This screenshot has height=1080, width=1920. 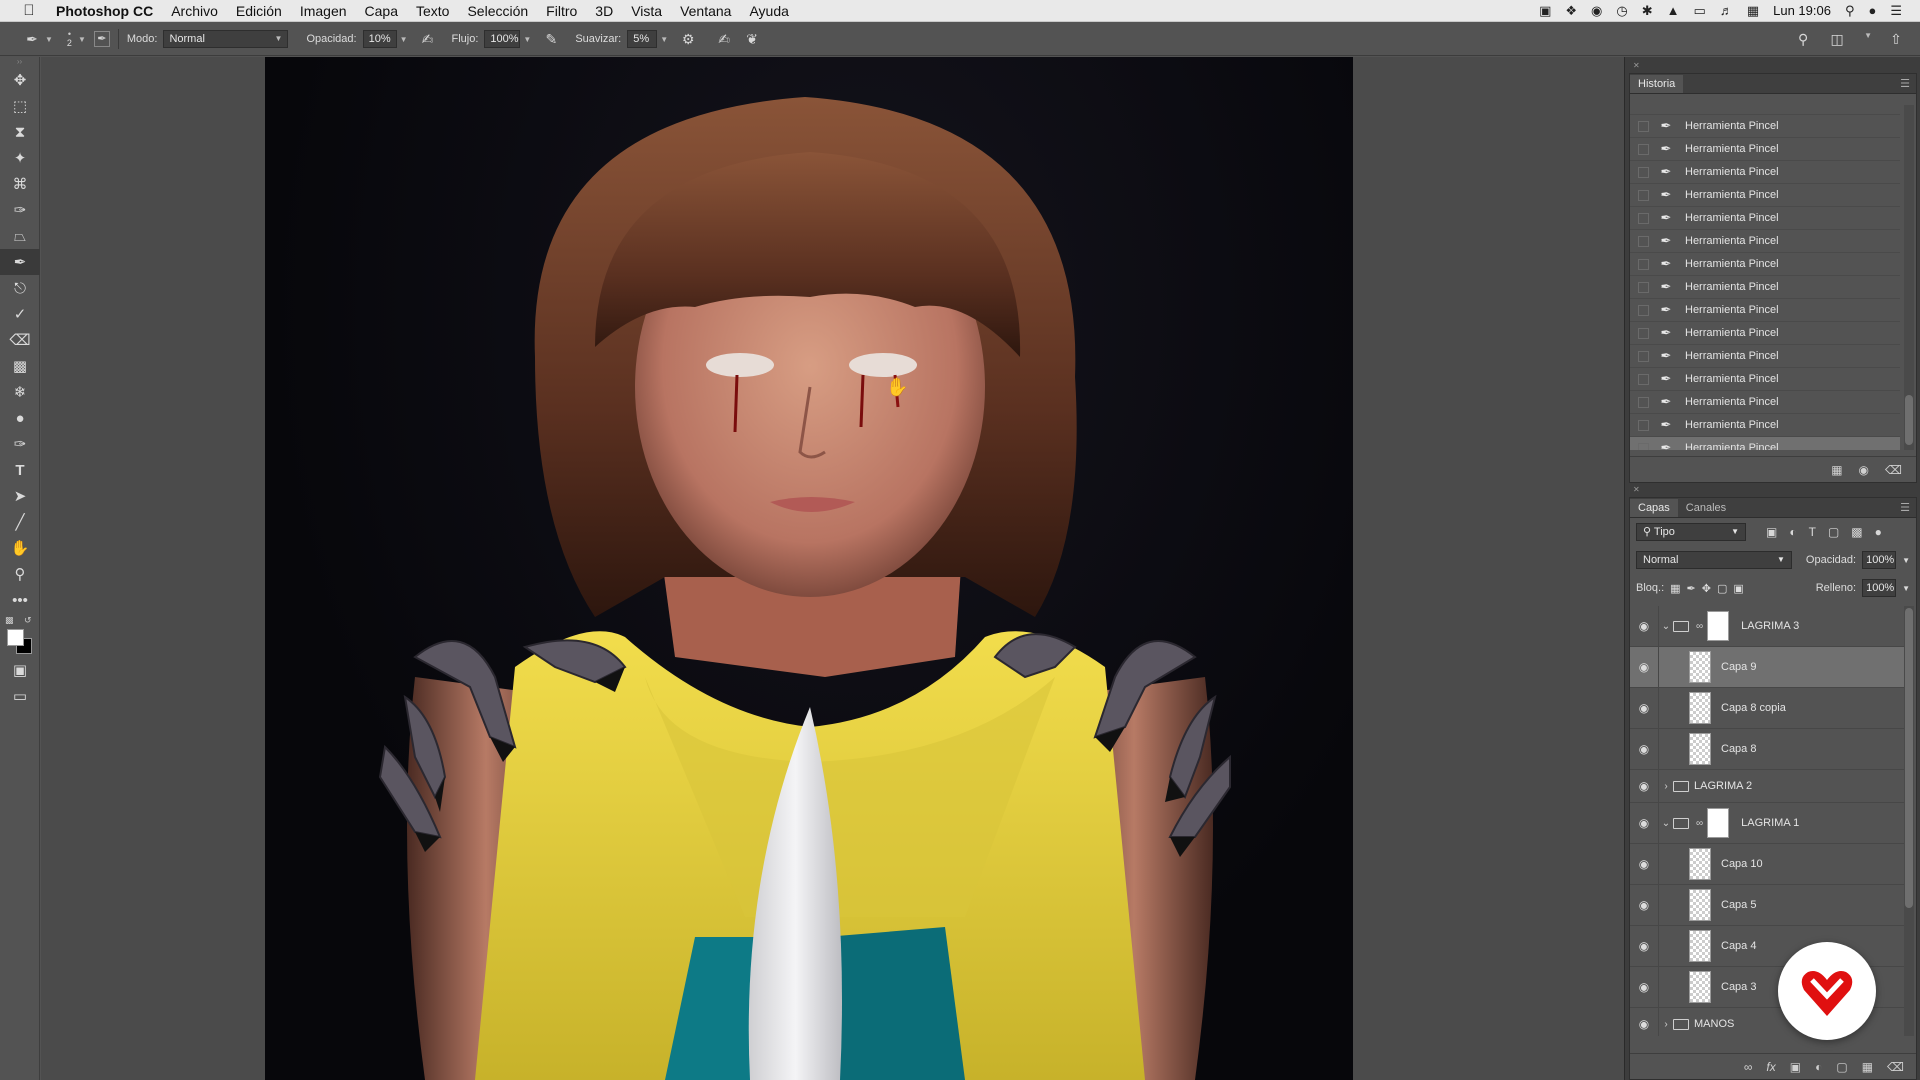 What do you see at coordinates (1909, 420) in the screenshot?
I see `history-scroll-thumb` at bounding box center [1909, 420].